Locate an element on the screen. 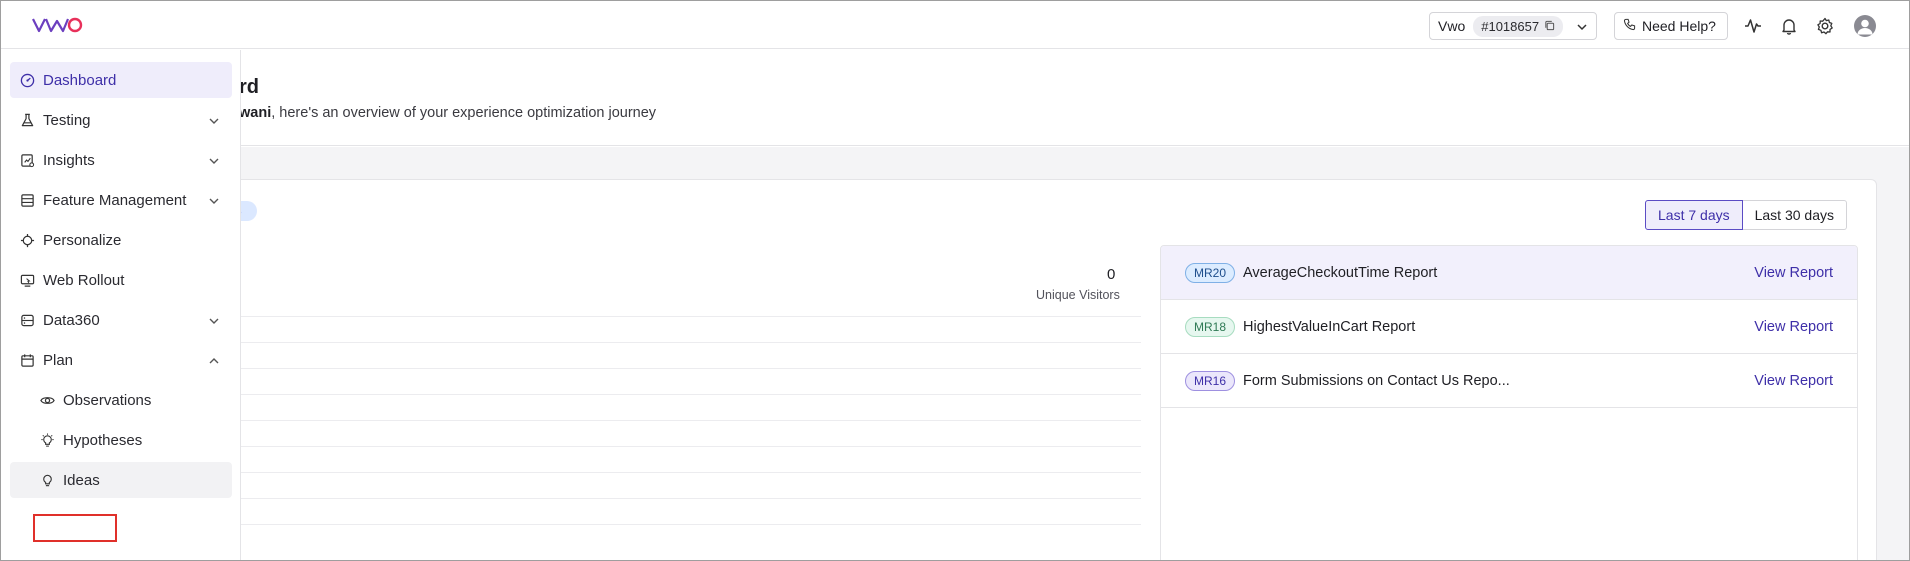  account-id-chip: #1018657 is located at coordinates (1518, 26).